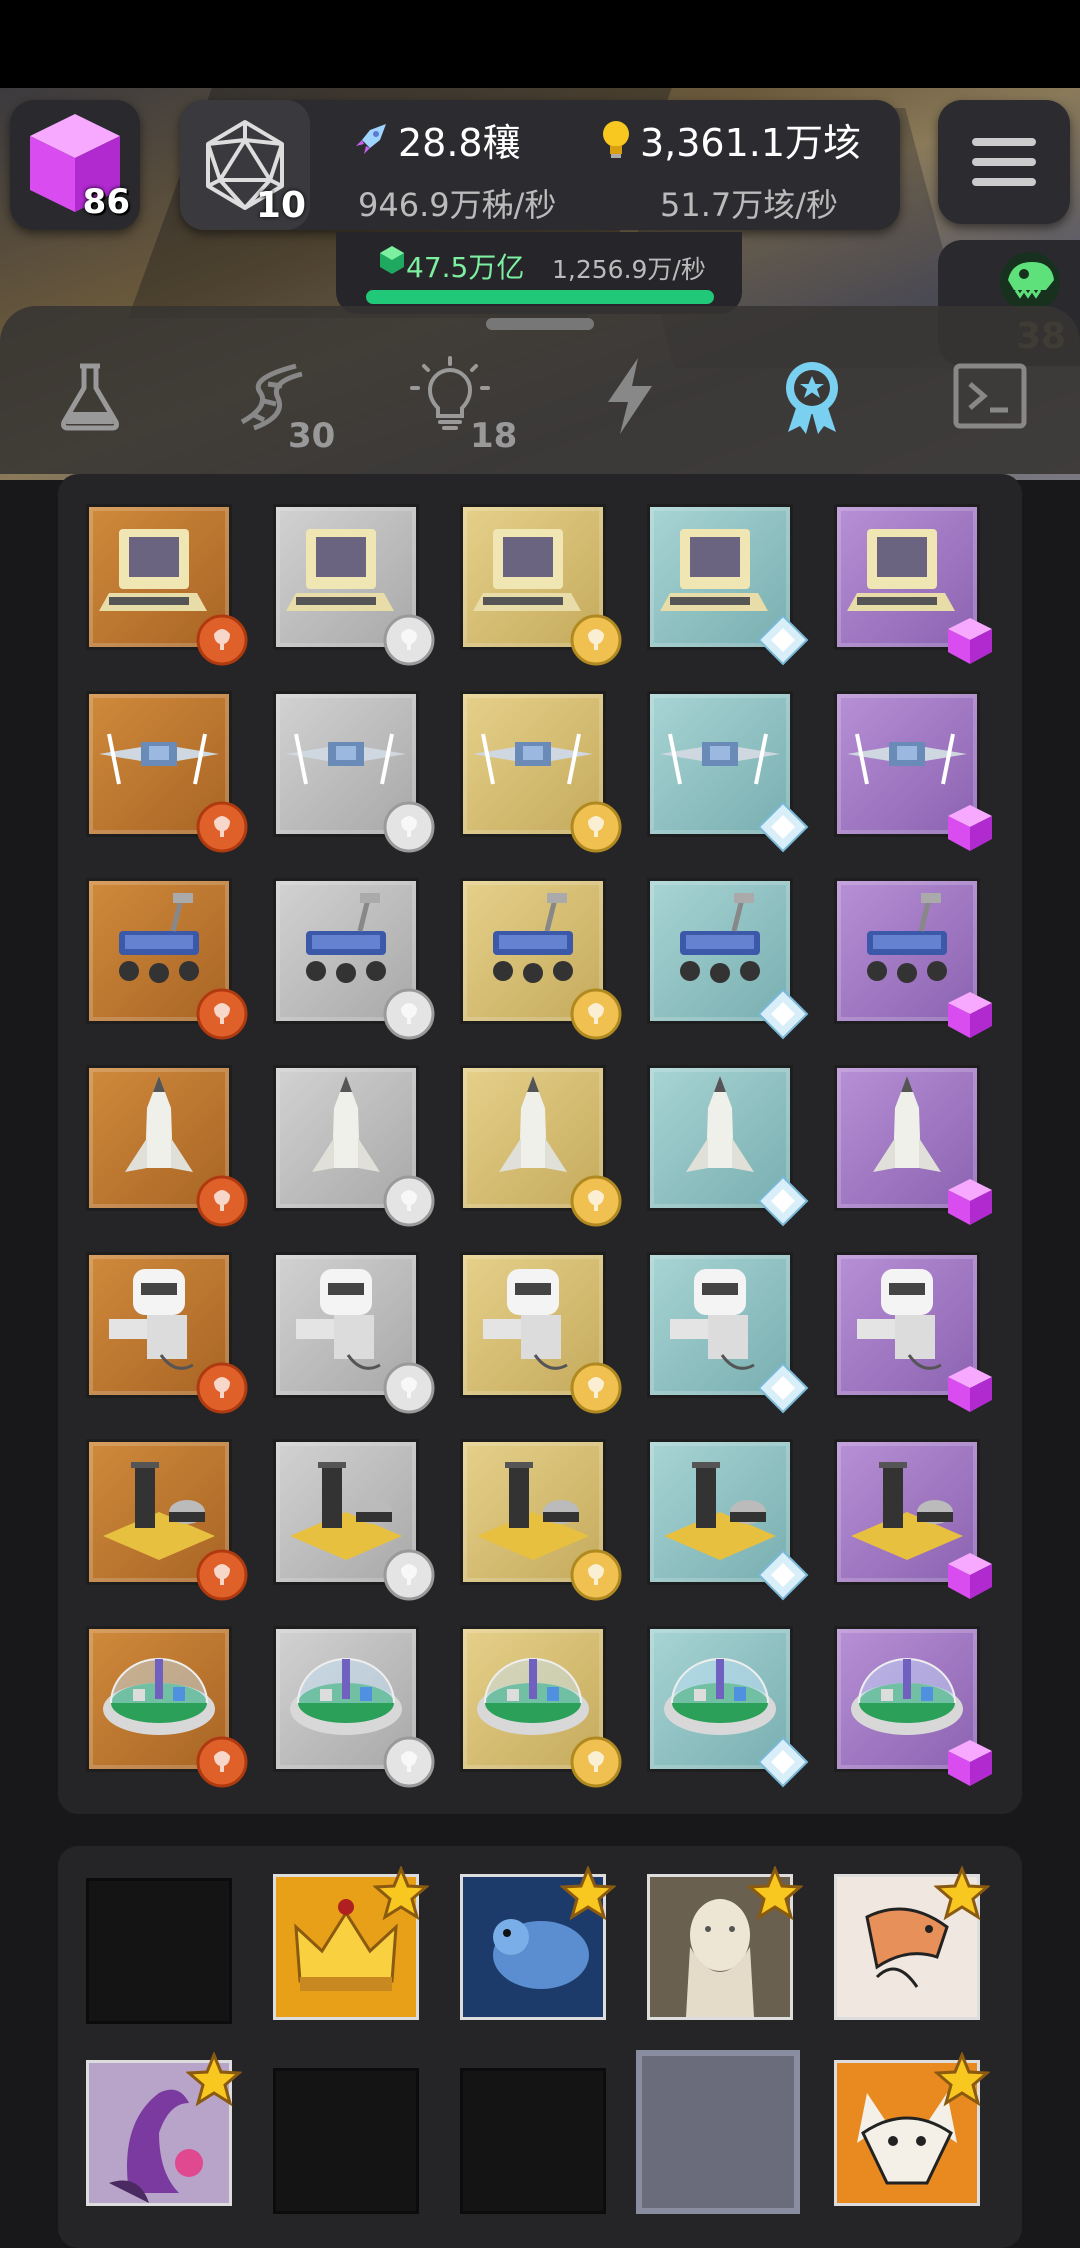  What do you see at coordinates (371, 139) in the screenshot?
I see `rocket-icon` at bounding box center [371, 139].